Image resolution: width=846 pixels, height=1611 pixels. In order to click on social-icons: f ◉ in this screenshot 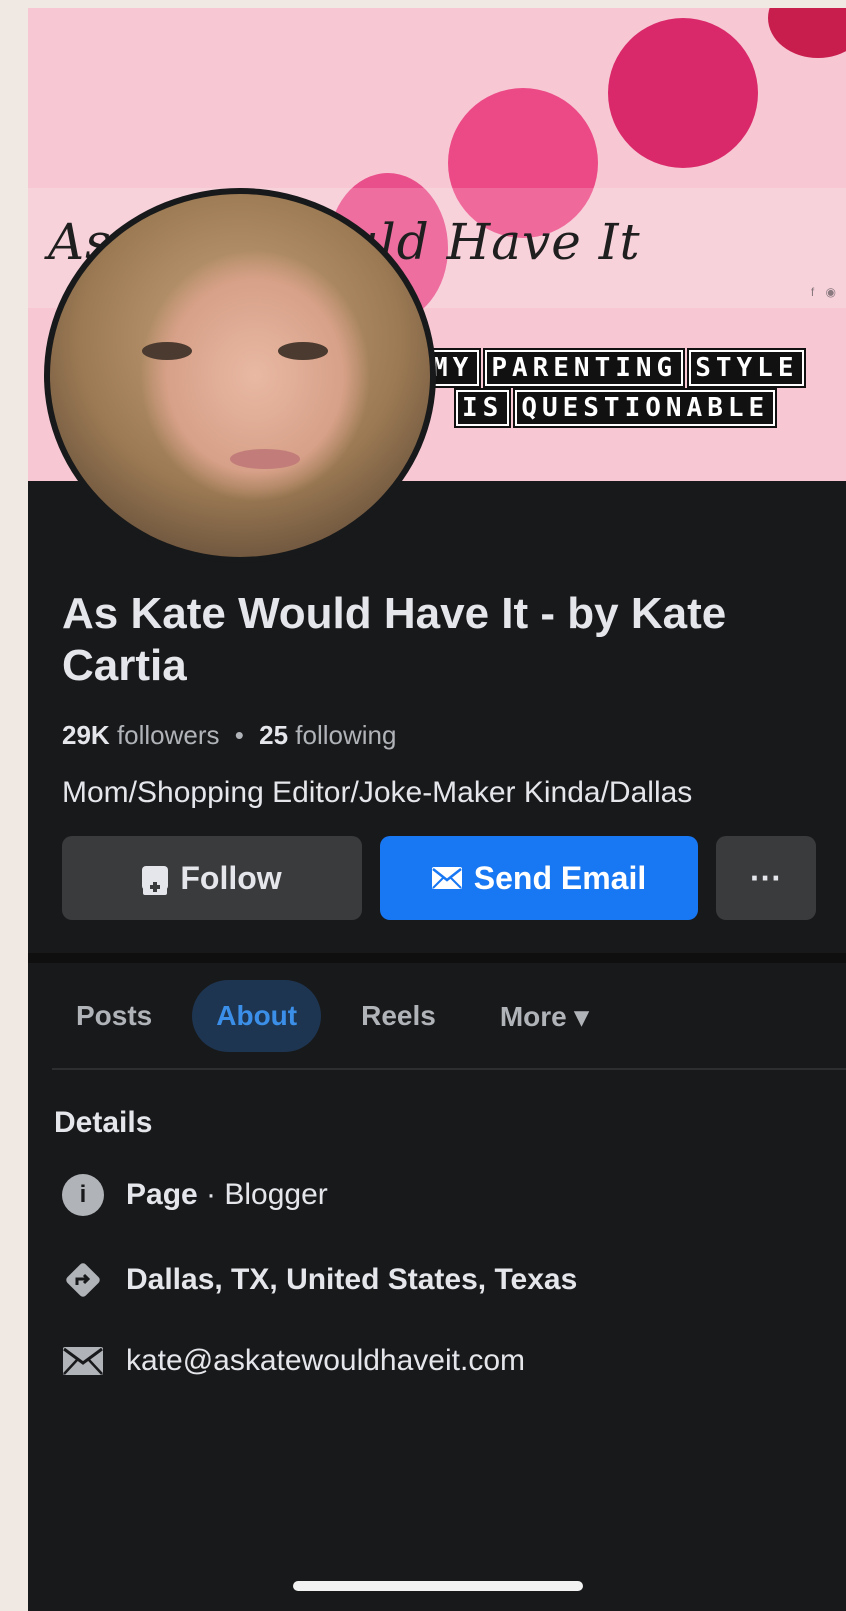, I will do `click(825, 292)`.